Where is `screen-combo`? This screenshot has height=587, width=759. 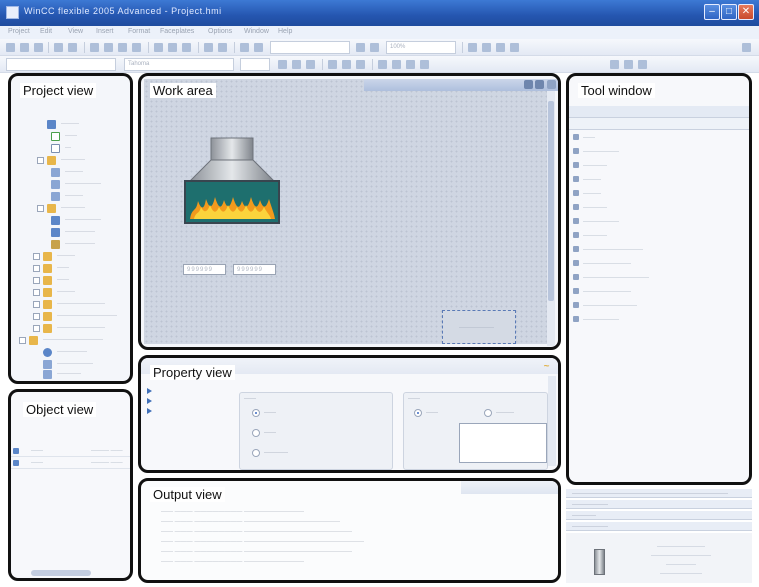
screen-combo is located at coordinates (61, 64).